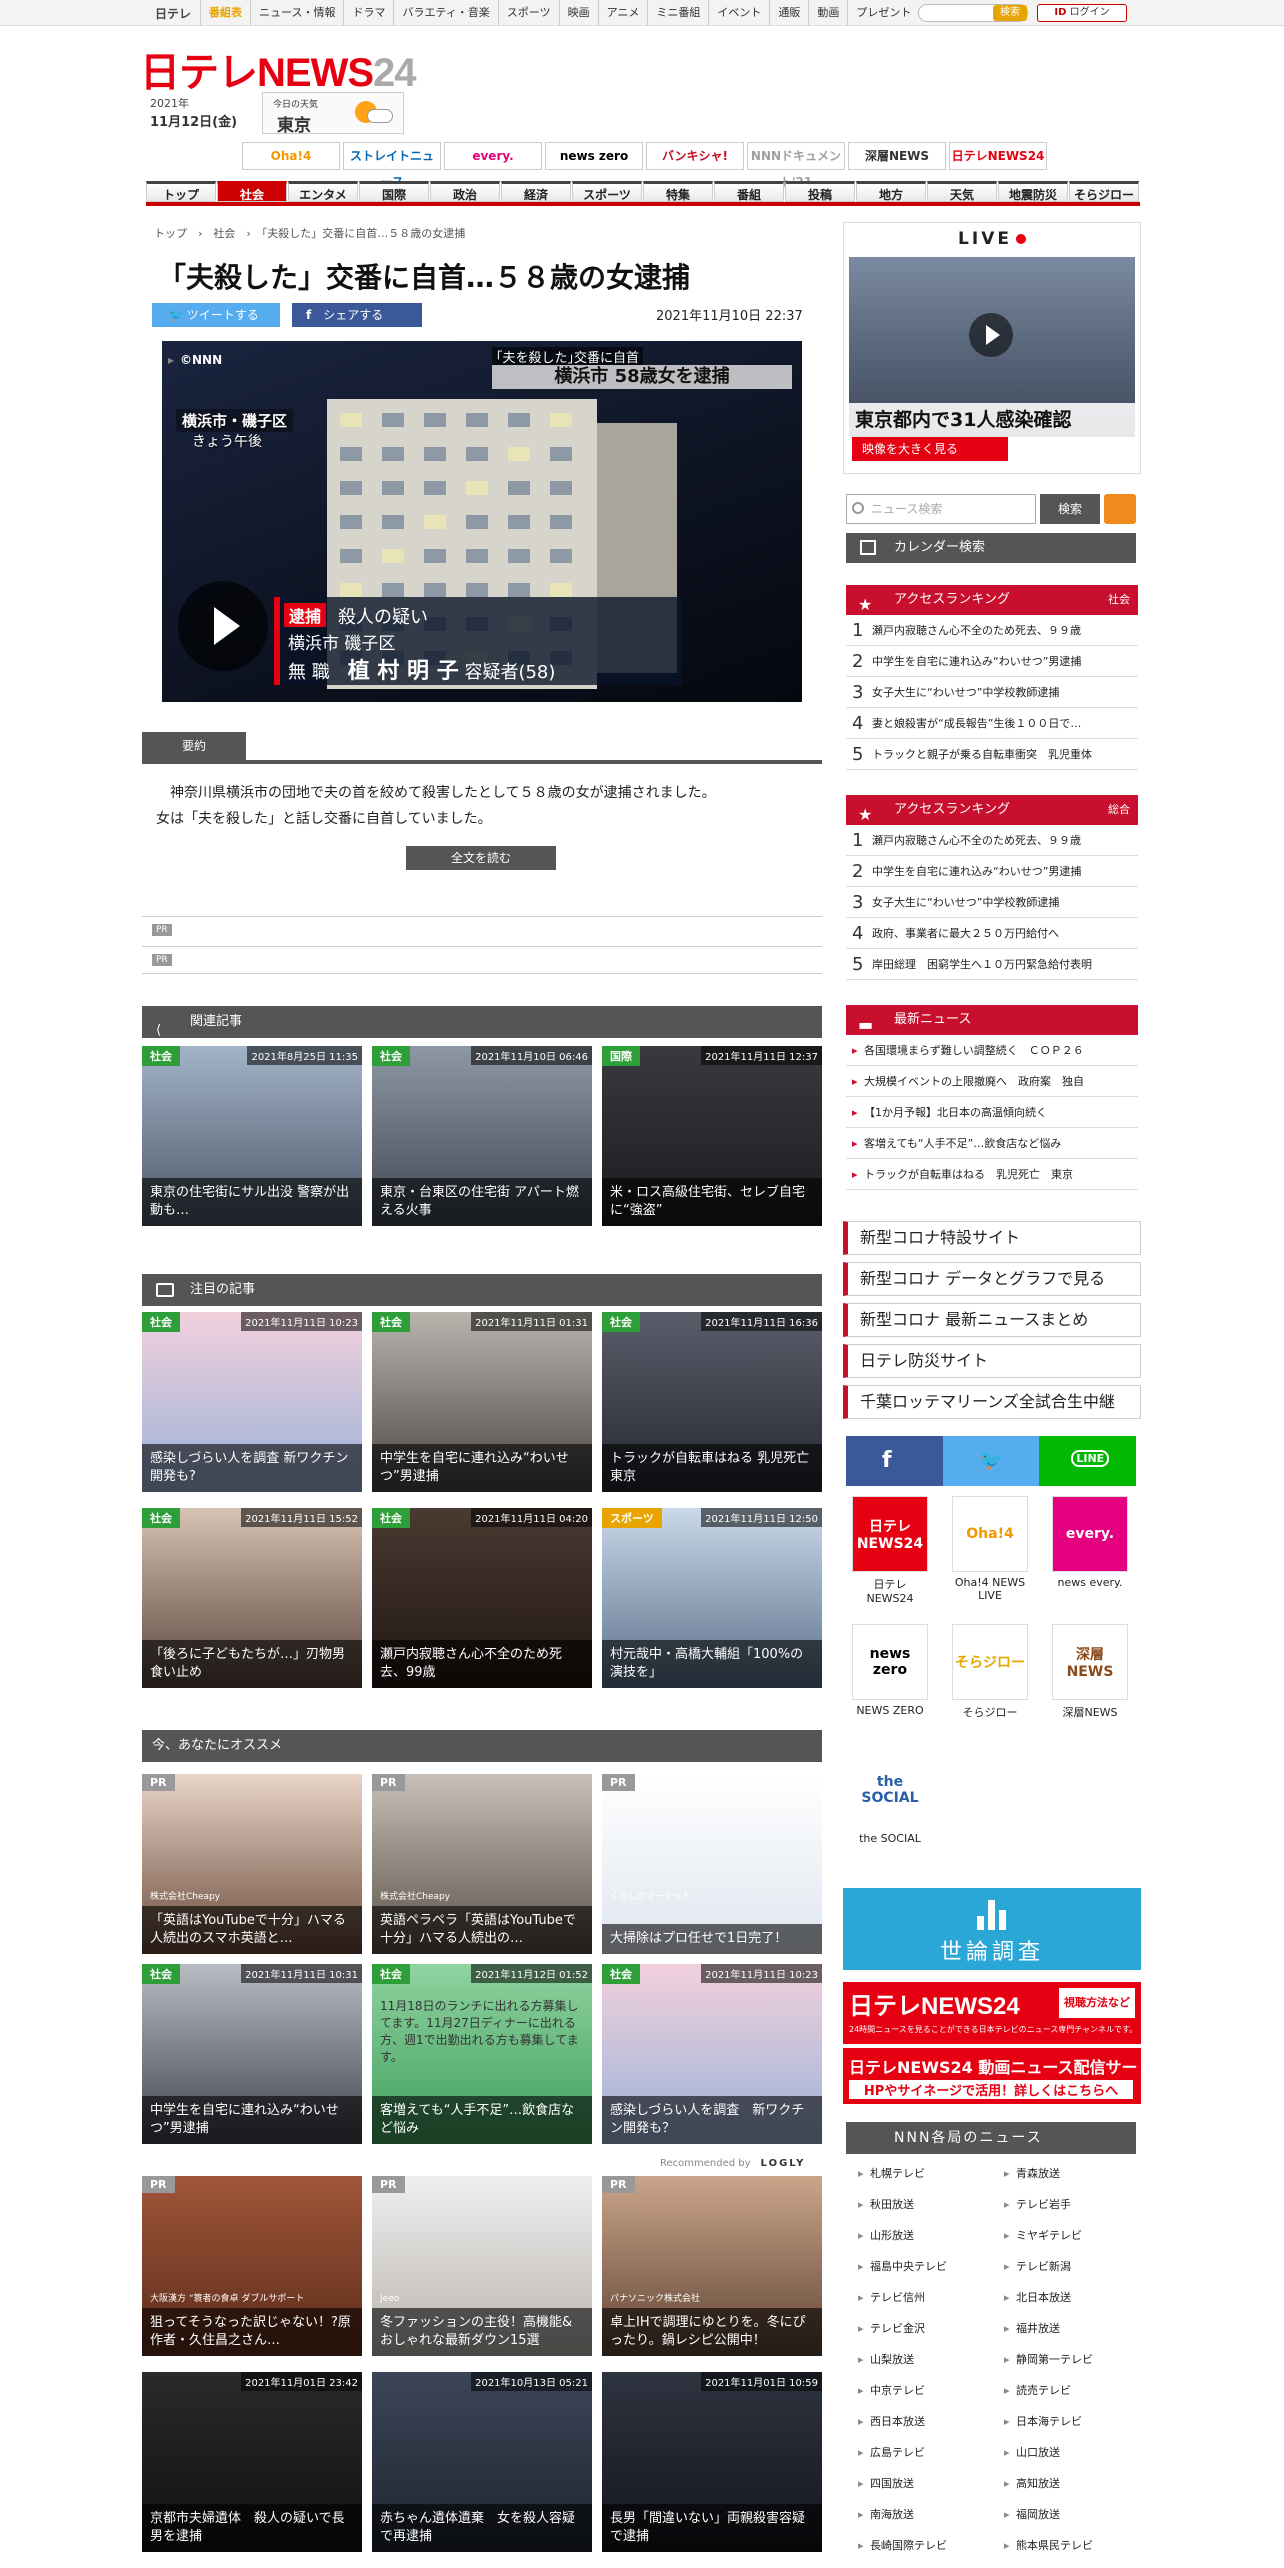  What do you see at coordinates (536, 191) in the screenshot?
I see `main-nav-item: 経済` at bounding box center [536, 191].